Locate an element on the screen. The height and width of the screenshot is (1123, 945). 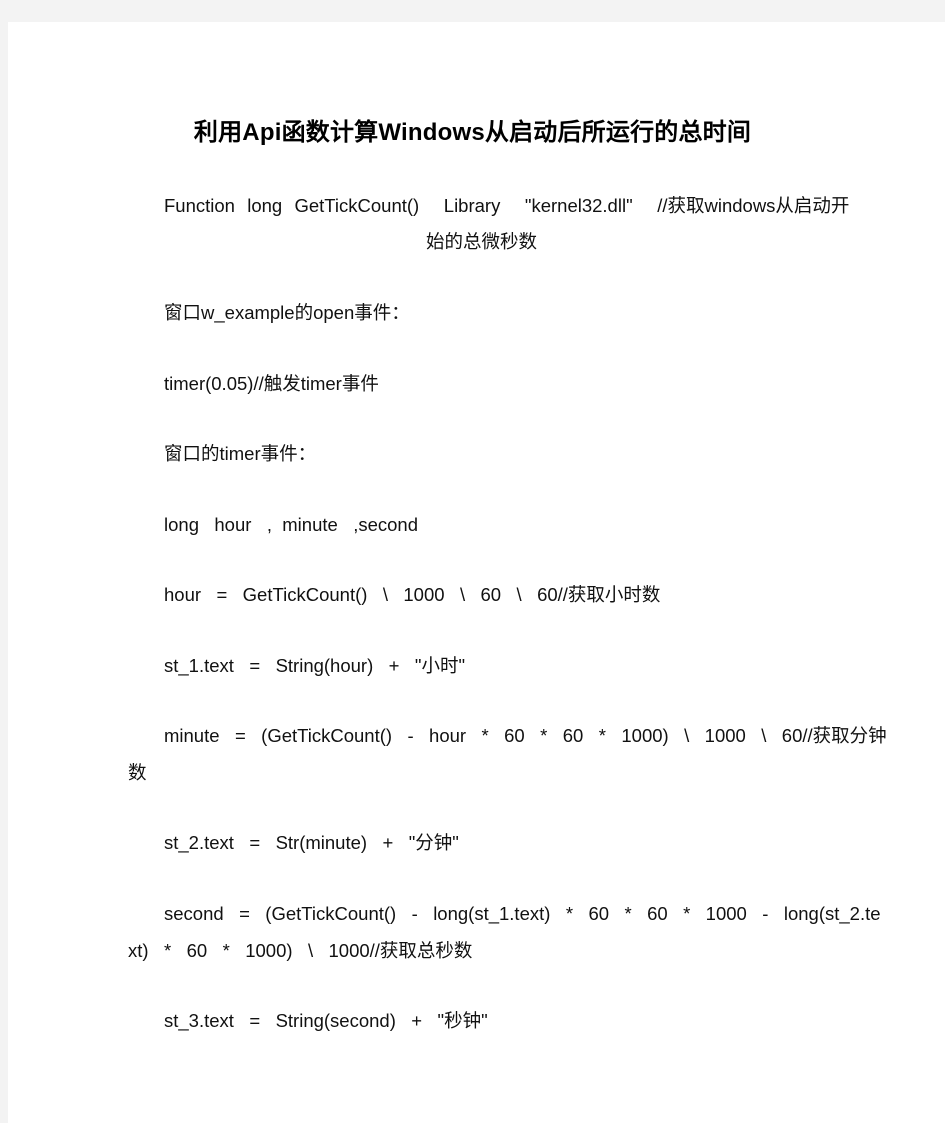
code-line-timer-call: timer(0.05)//触发timer事件 is located at coordinates (271, 383).